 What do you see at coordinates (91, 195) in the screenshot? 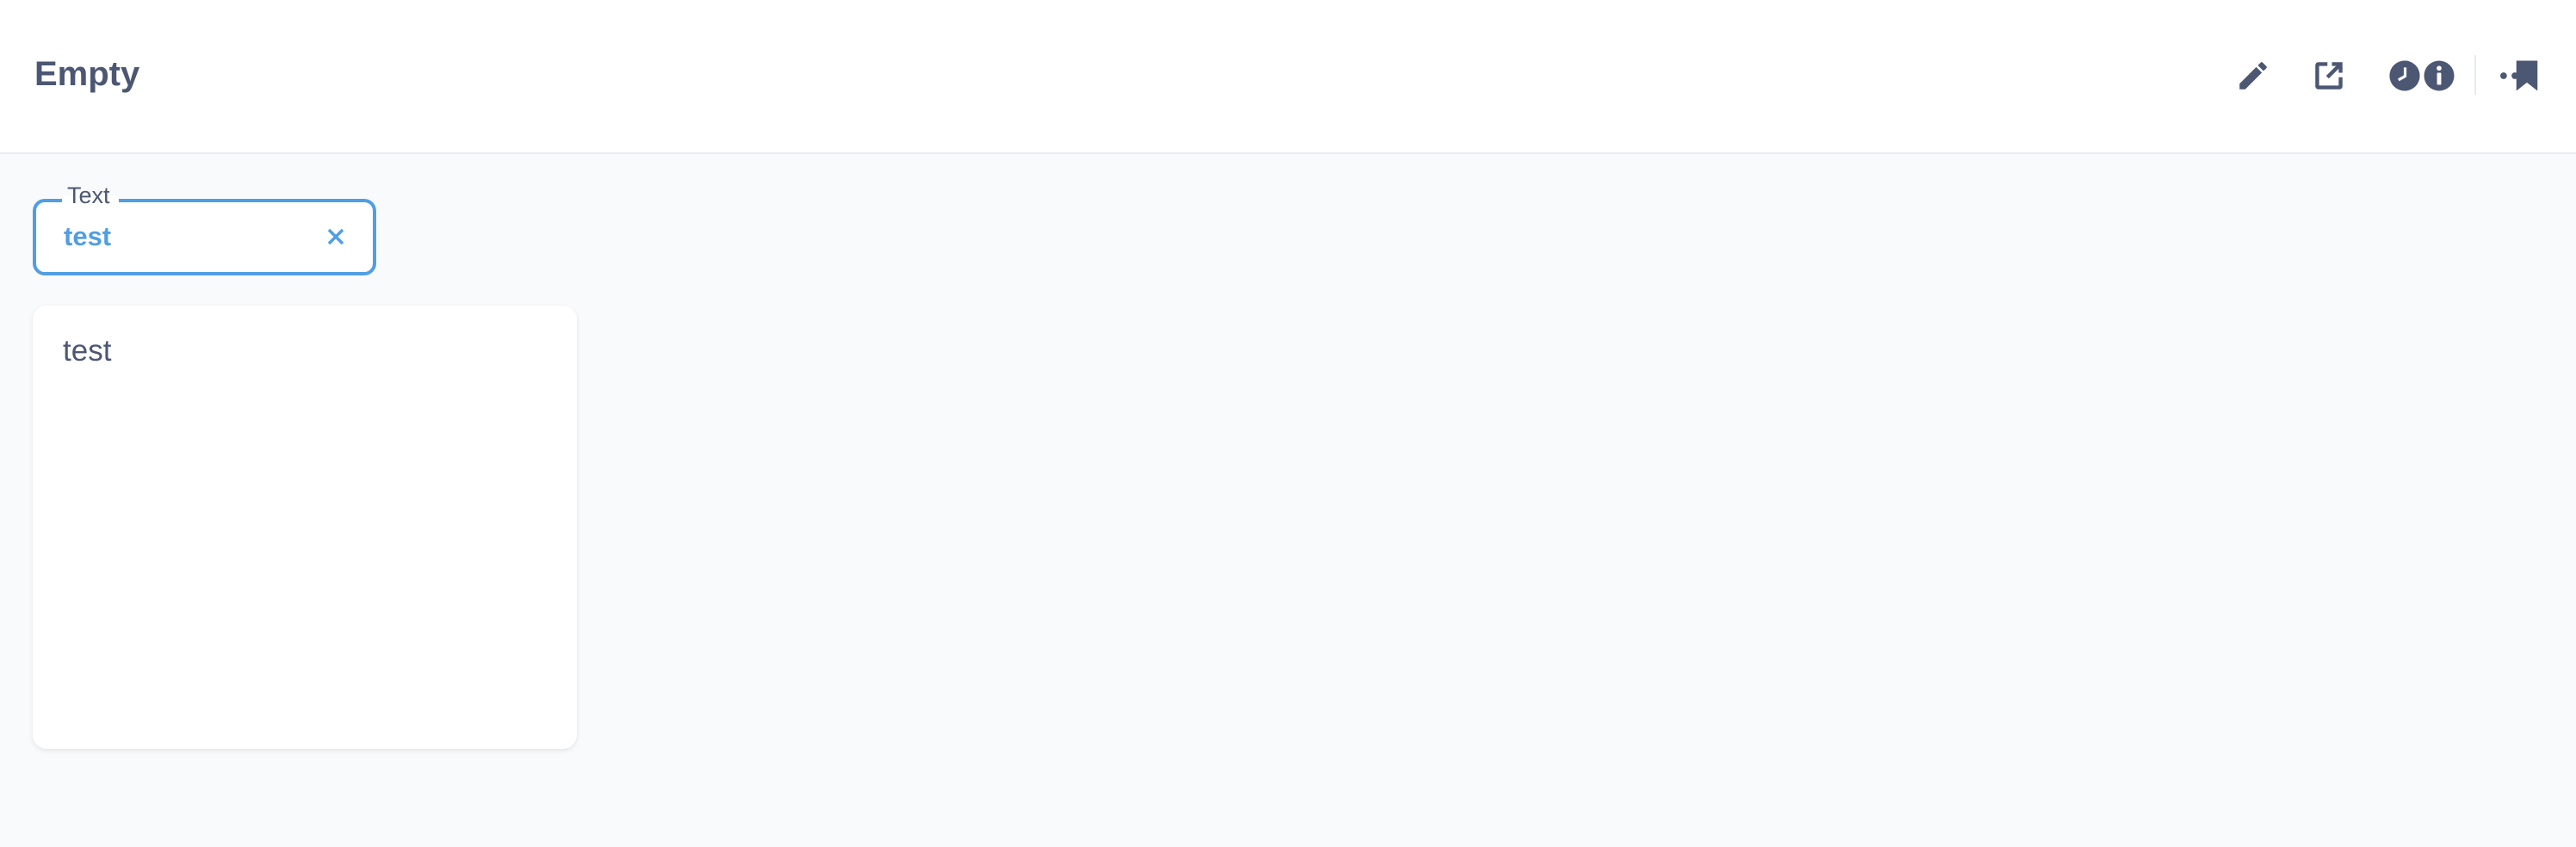
I see `filter-label: Text` at bounding box center [91, 195].